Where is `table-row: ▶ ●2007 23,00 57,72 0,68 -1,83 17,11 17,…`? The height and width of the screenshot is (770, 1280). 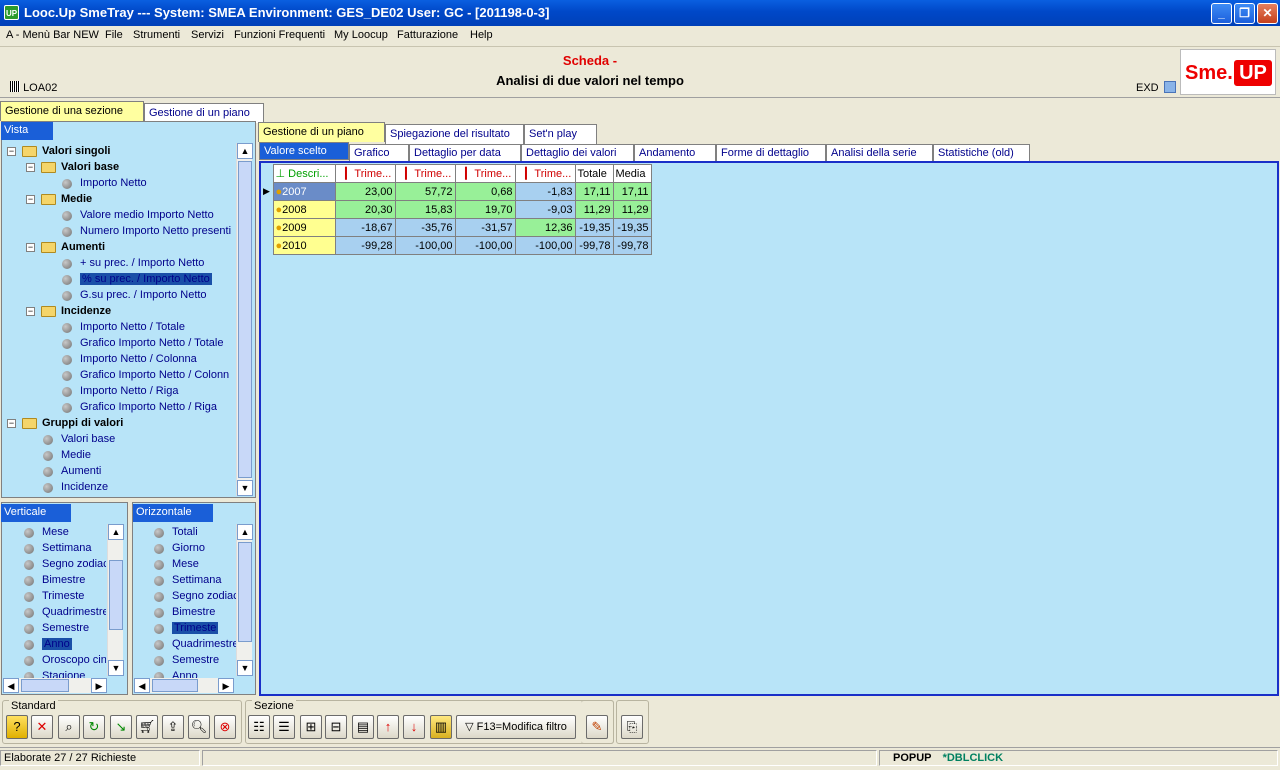 table-row: ▶ ●2007 23,00 57,72 0,68 -1,83 17,11 17,… is located at coordinates (456, 191).